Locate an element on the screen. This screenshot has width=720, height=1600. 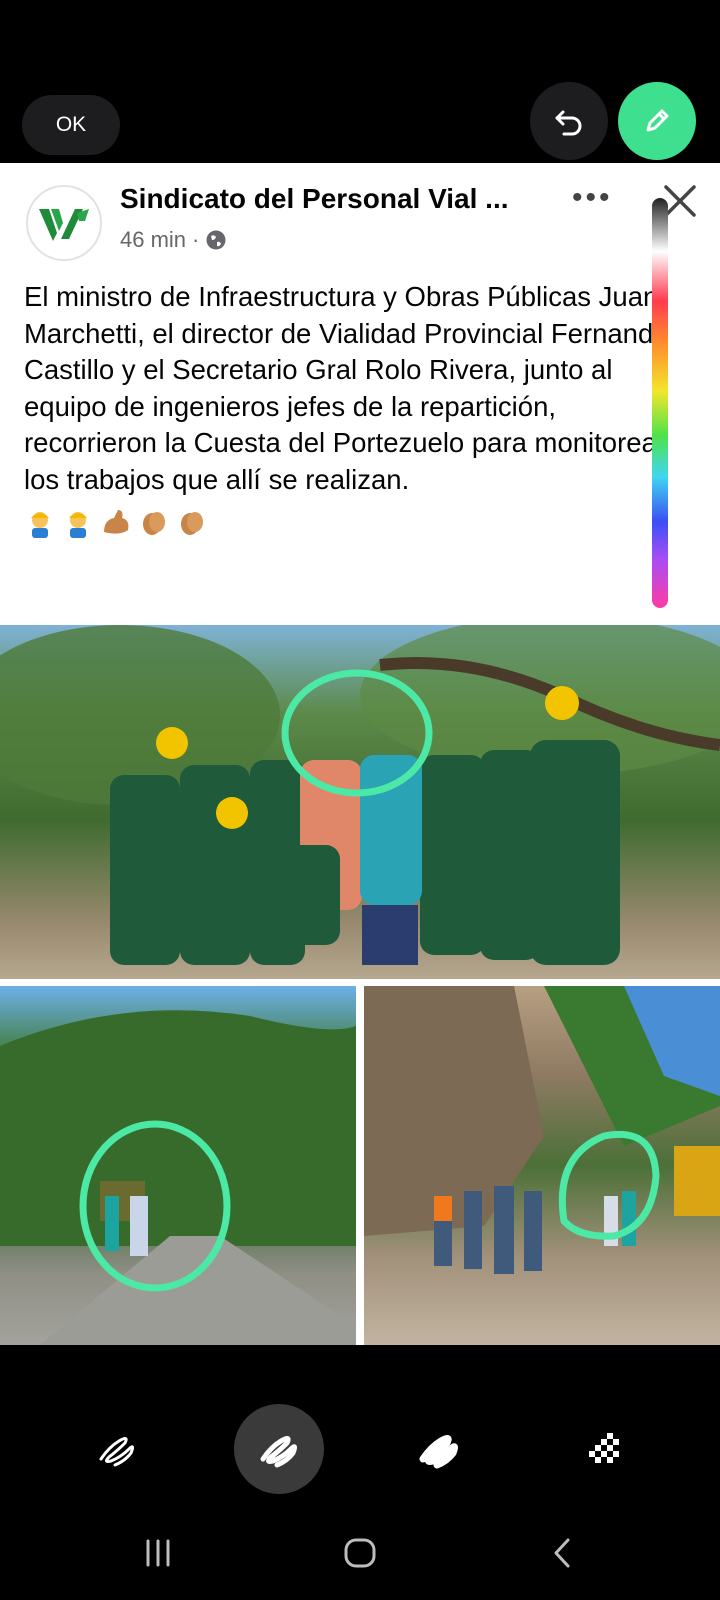
pen-edit-button is located at coordinates (657, 121).